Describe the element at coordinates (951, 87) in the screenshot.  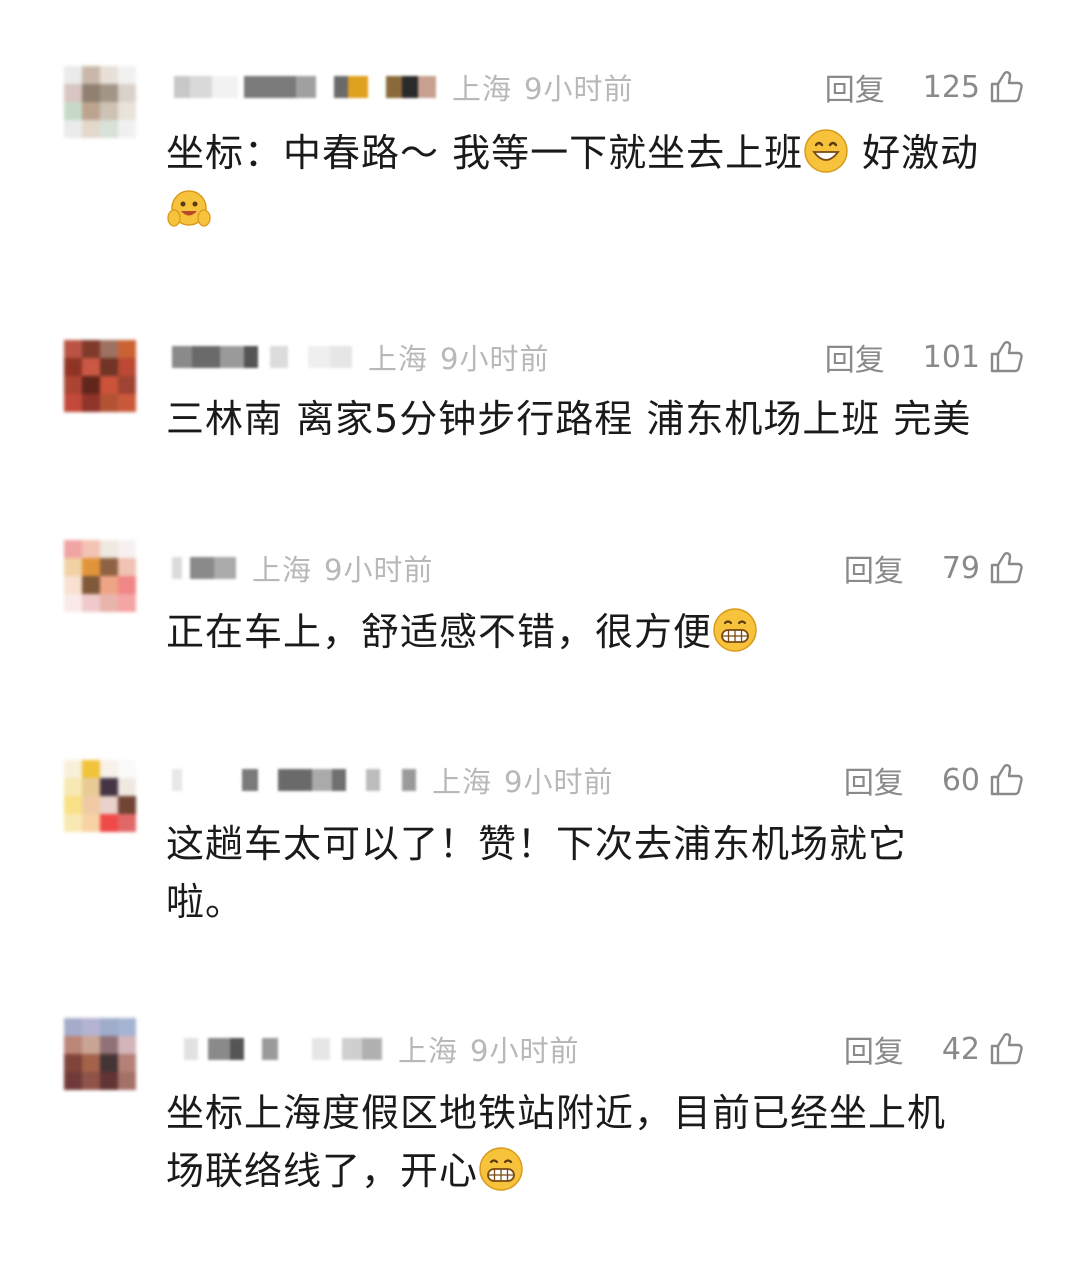
I see `like-count: 125` at that location.